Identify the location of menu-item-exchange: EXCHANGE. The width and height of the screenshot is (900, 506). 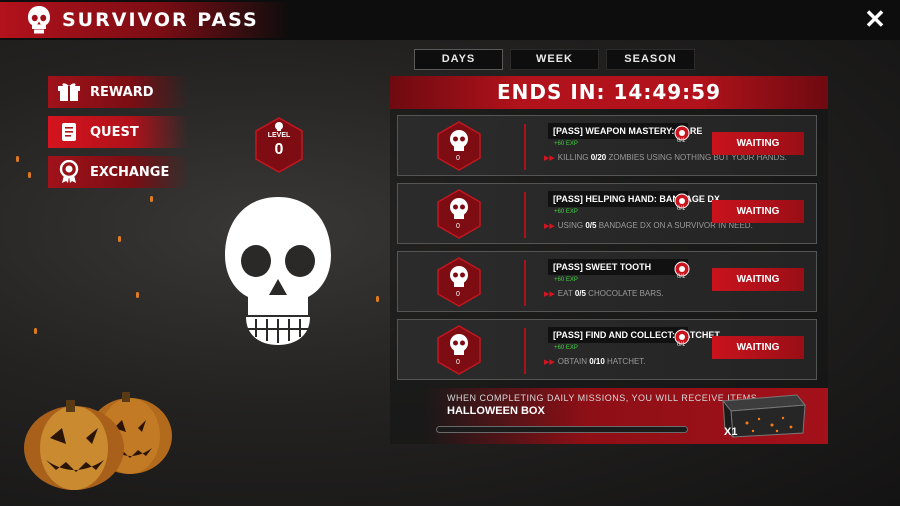
(118, 172).